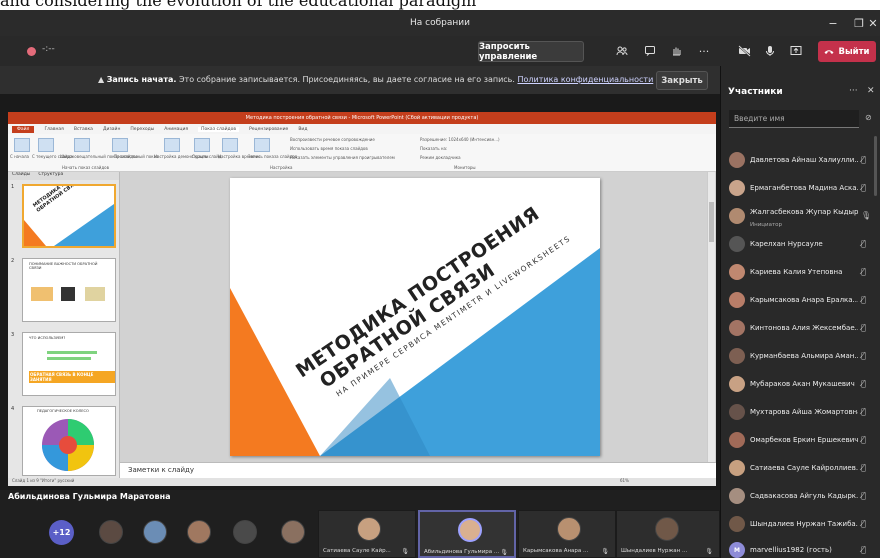 Image resolution: width=880 pixels, height=558 pixels. What do you see at coordinates (800, 526) in the screenshot?
I see `participant-row: Шындалиев Нуржан Тажиба... 🎙̸` at bounding box center [800, 526].